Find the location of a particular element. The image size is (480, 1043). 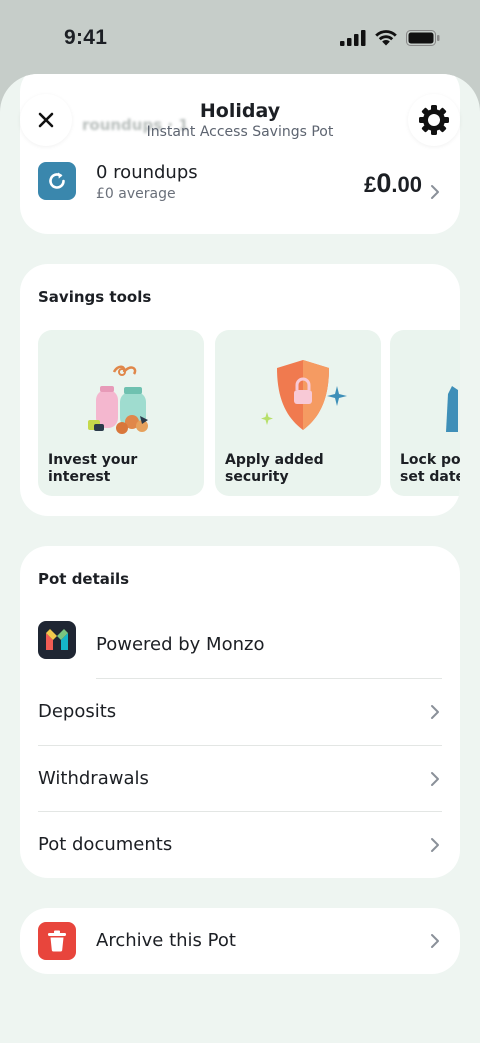

tool-tile-lock: Lock pot set date is located at coordinates (425, 413).